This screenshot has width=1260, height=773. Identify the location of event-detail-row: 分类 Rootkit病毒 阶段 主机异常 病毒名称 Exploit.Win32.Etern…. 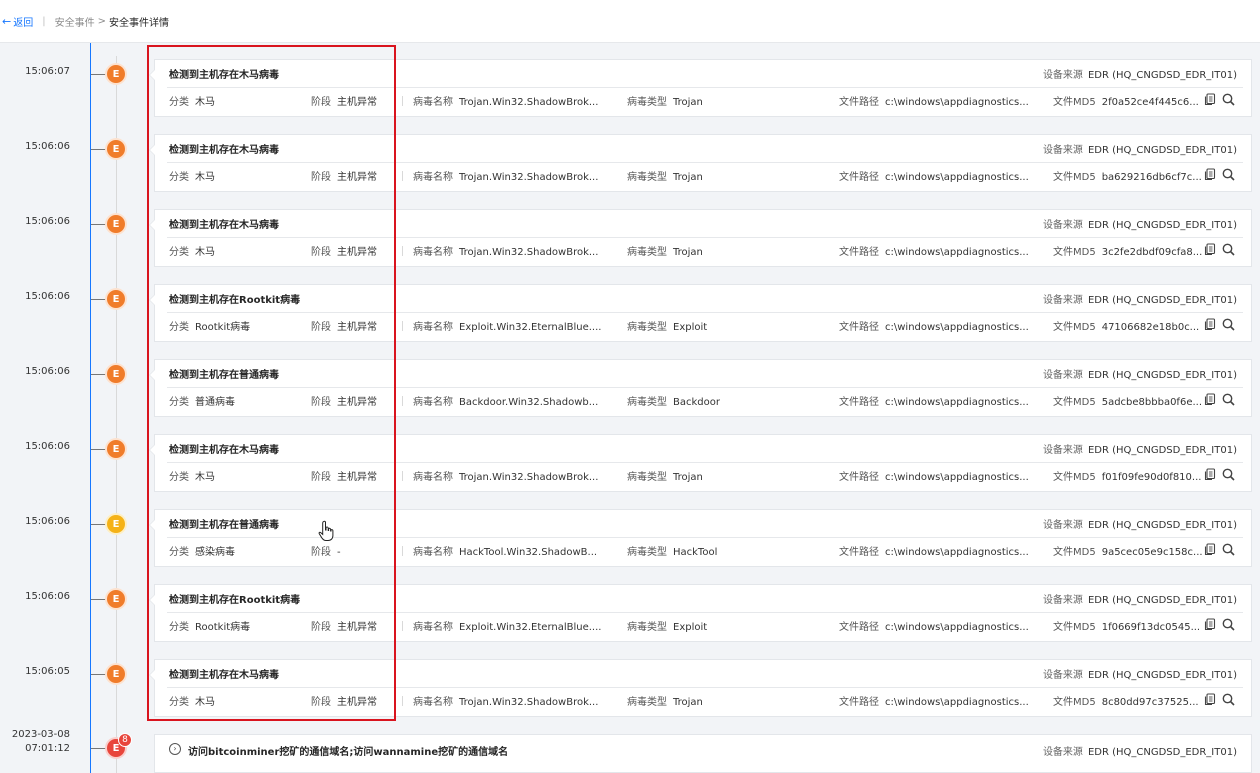
(703, 626).